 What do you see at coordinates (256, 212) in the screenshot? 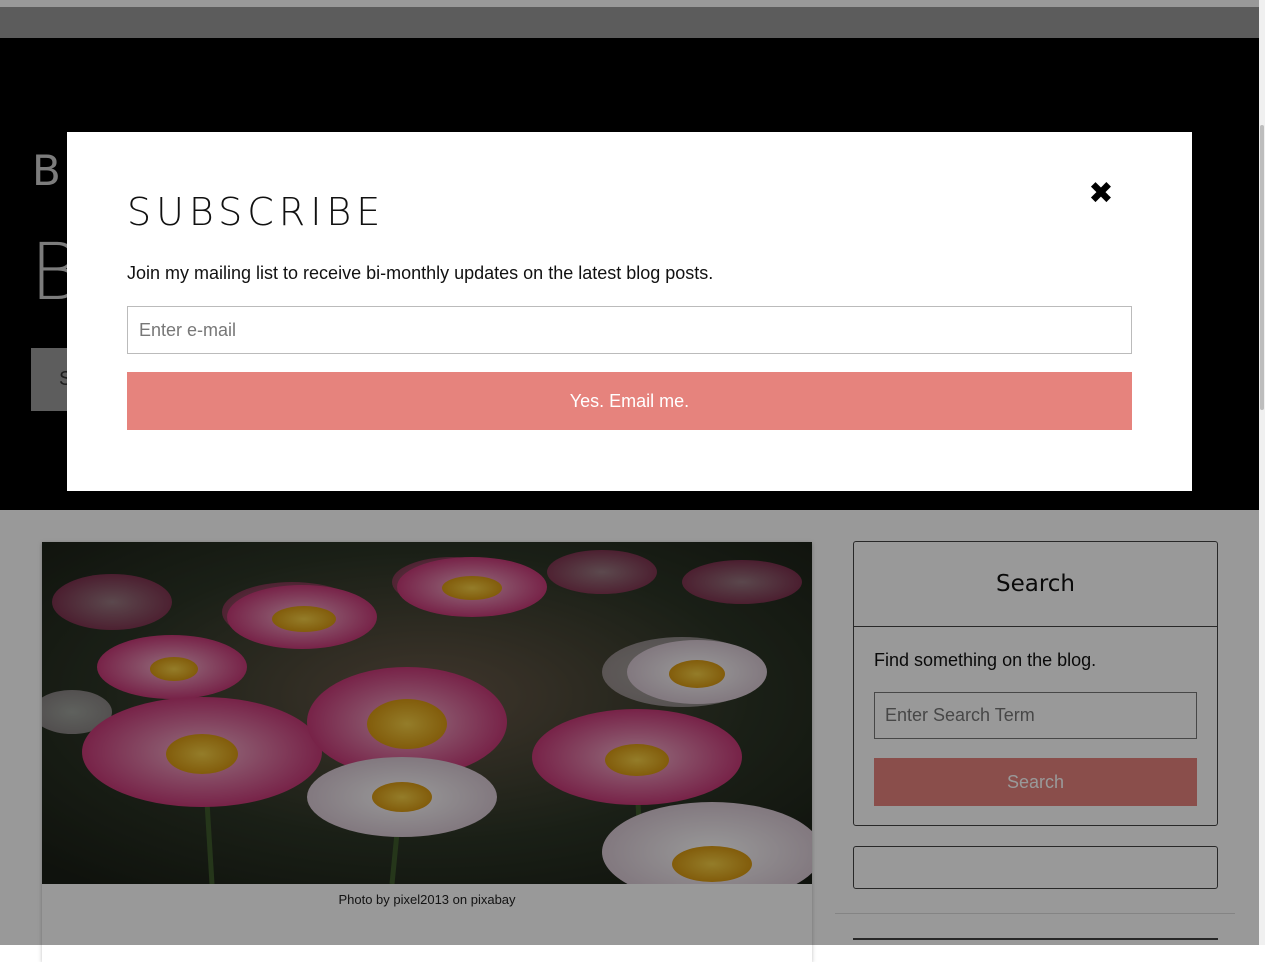
I see `modal-title: SUBSCRIBE` at bounding box center [256, 212].